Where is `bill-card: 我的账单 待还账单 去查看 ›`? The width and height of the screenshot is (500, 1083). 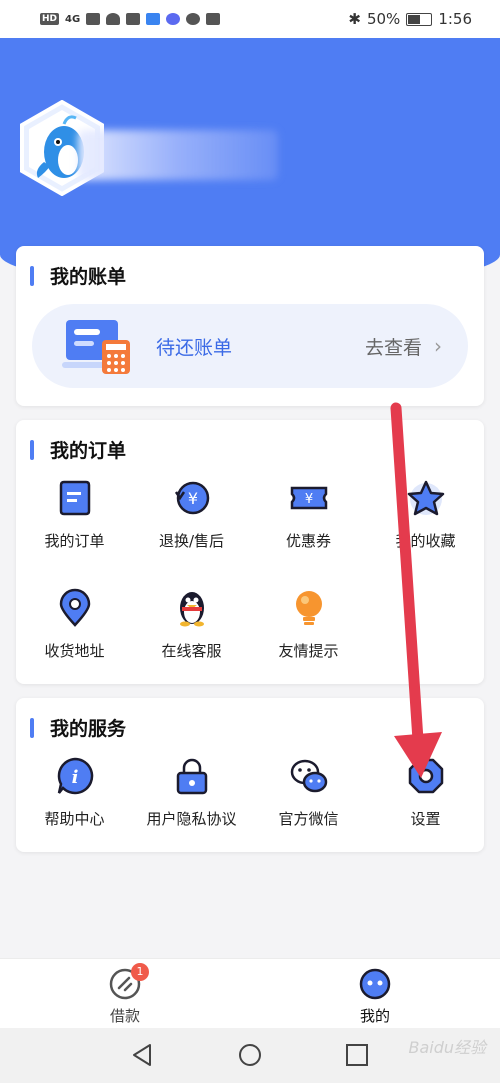 bill-card: 我的账单 待还账单 去查看 › is located at coordinates (250, 326).